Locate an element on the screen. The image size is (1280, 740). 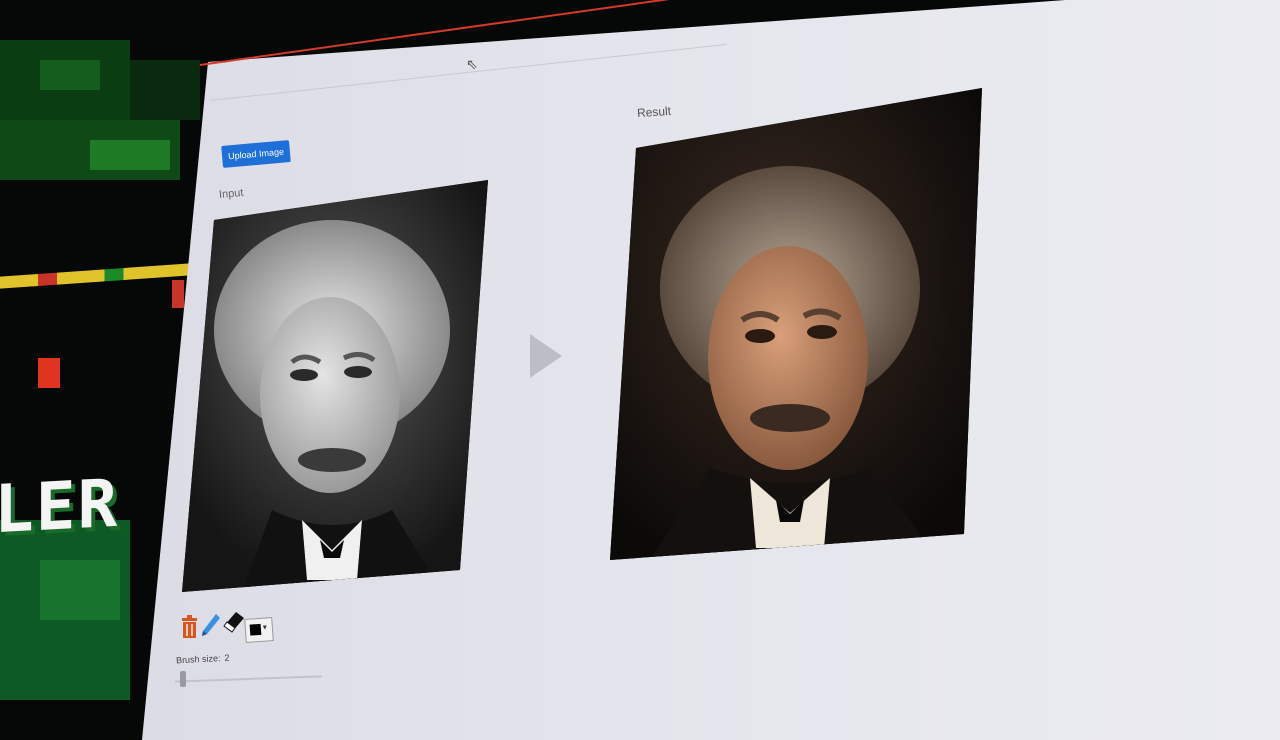
play-arrow-icon is located at coordinates (546, 356).